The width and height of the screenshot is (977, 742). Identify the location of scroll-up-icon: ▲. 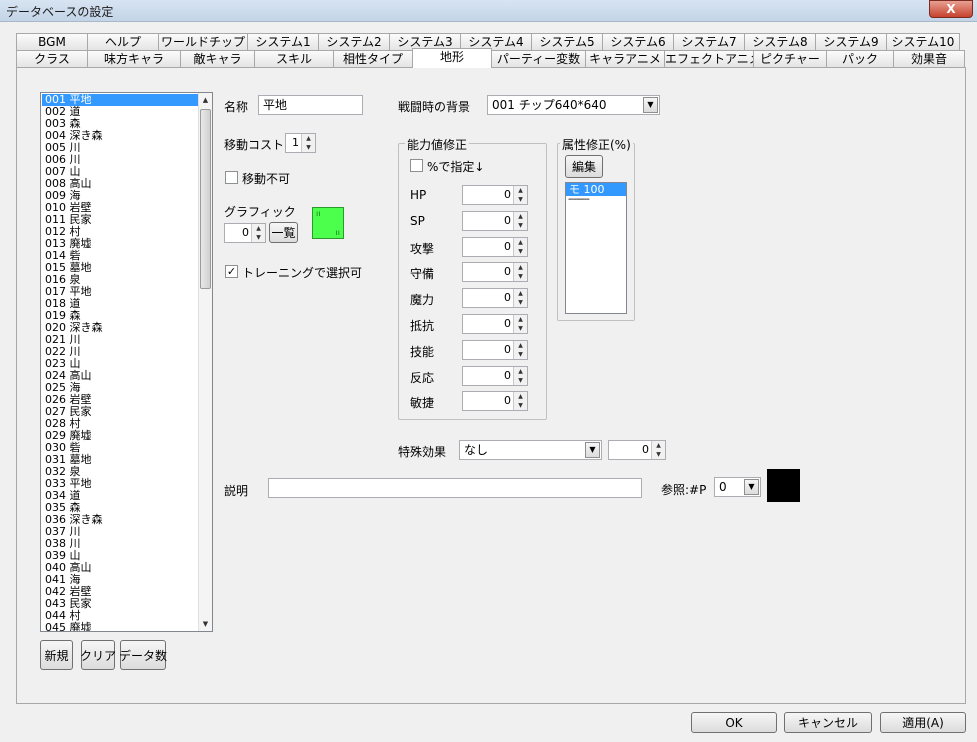
(205, 100).